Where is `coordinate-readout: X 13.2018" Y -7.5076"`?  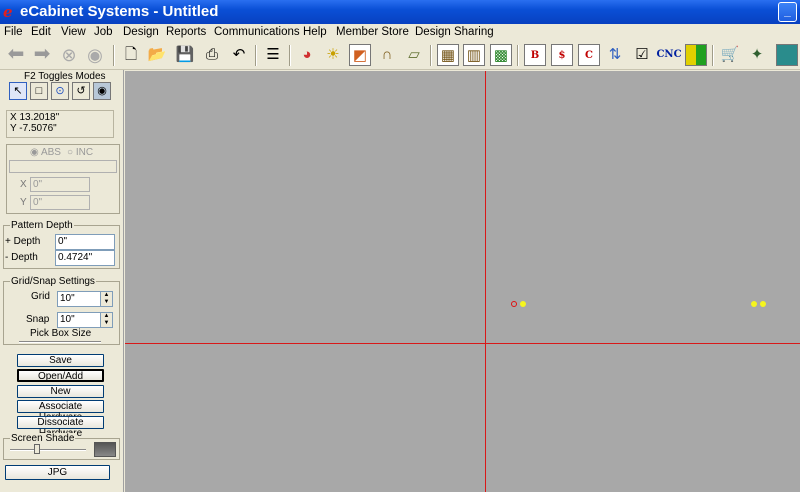 coordinate-readout: X 13.2018" Y -7.5076" is located at coordinates (60, 124).